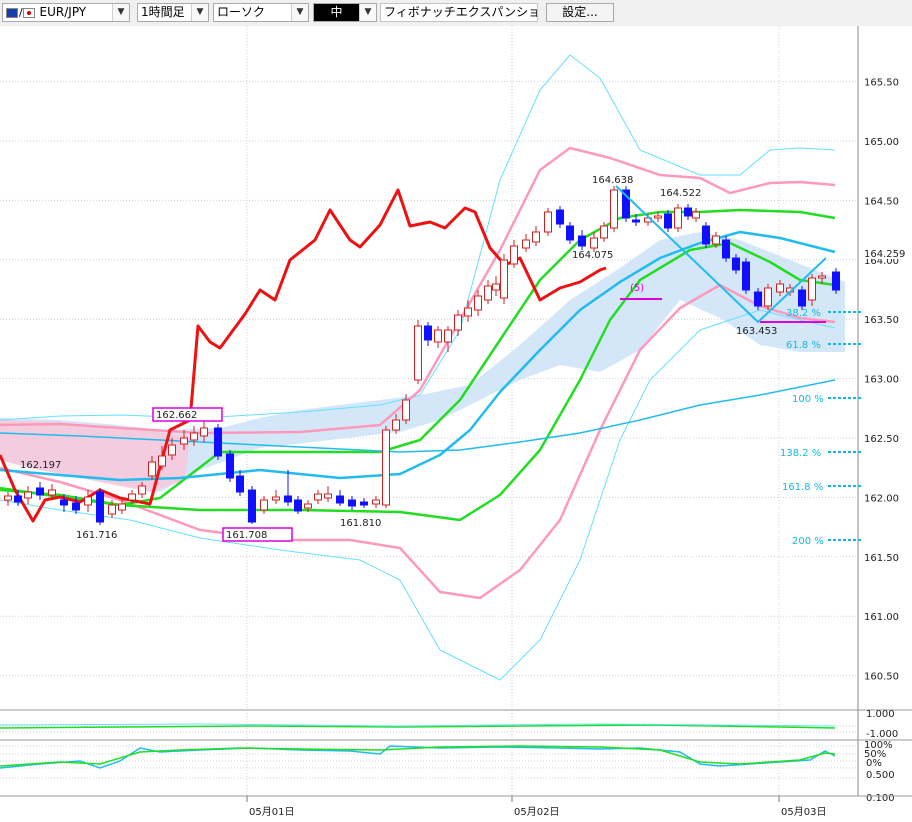 The height and width of the screenshot is (822, 912). Describe the element at coordinates (803, 345) in the screenshot. I see `fibonacci-level-label: 61.8 %` at that location.